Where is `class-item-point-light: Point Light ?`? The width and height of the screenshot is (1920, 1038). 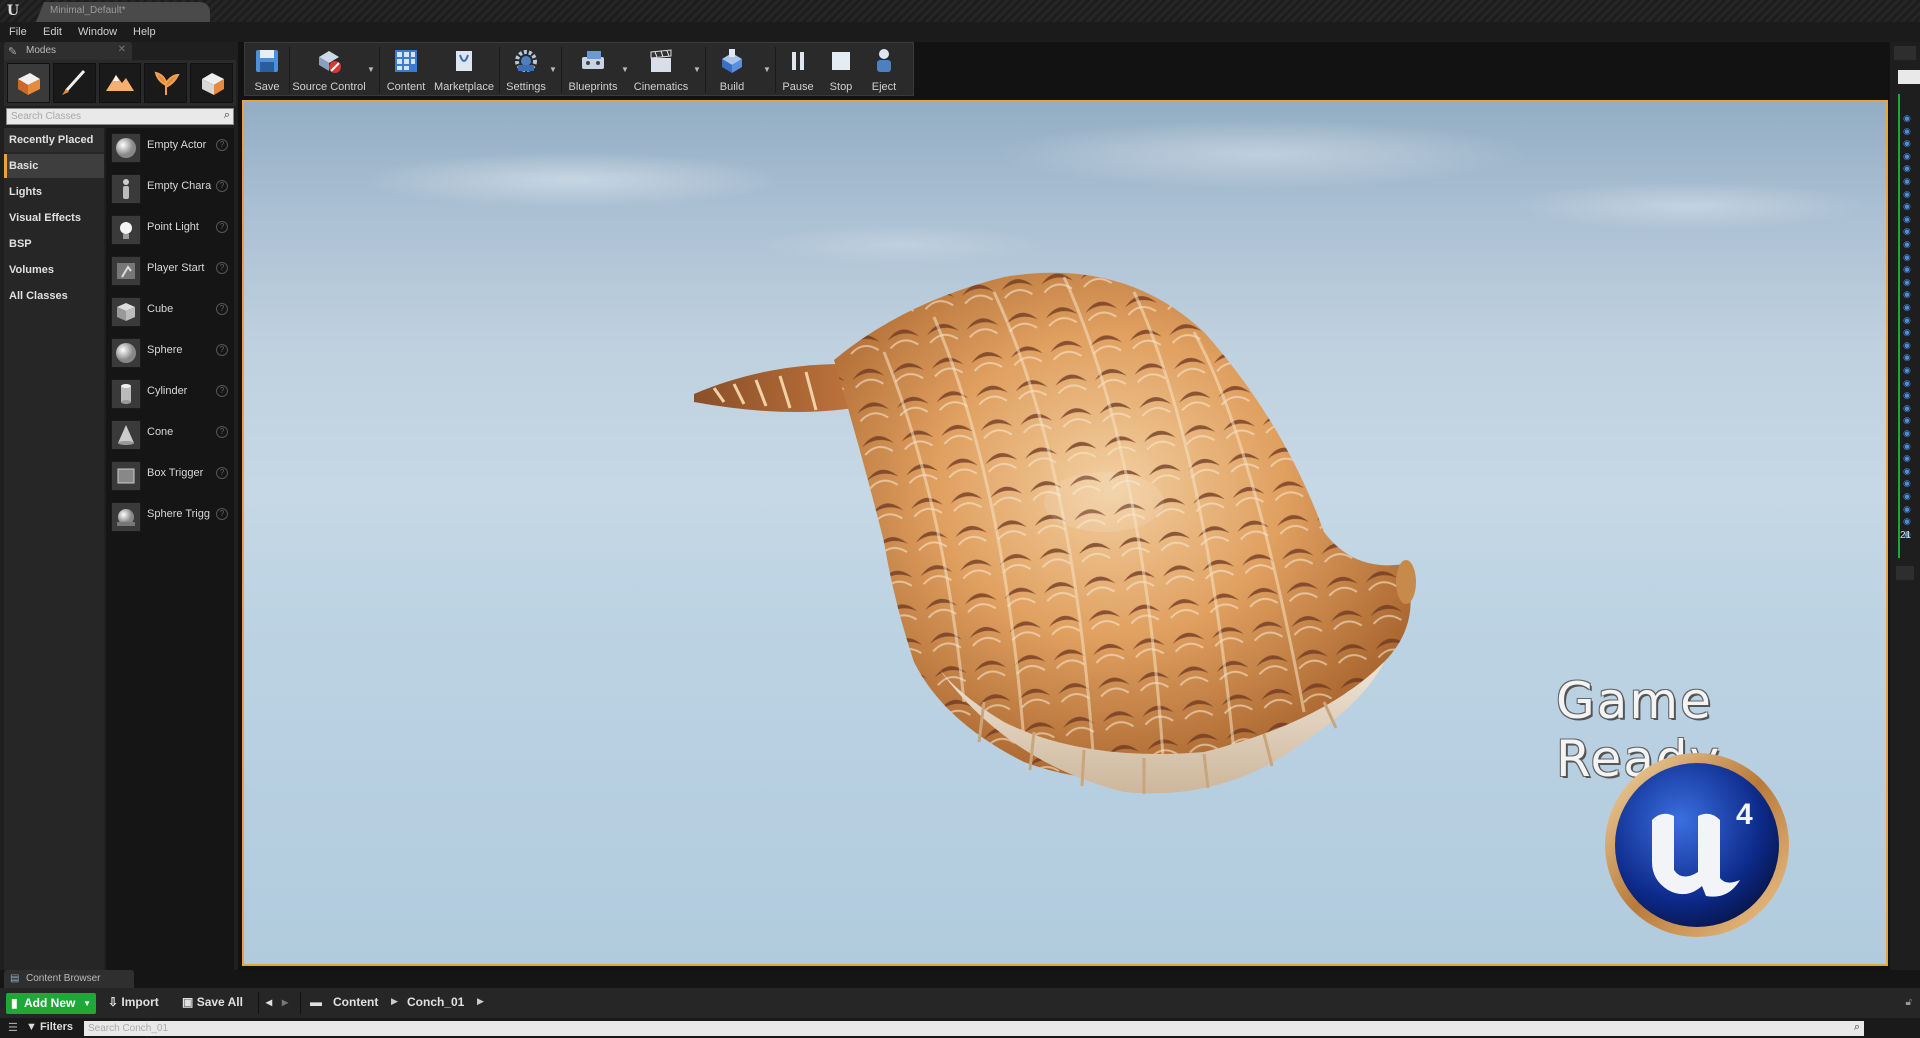
class-item-point-light: Point Light ? is located at coordinates (170, 229).